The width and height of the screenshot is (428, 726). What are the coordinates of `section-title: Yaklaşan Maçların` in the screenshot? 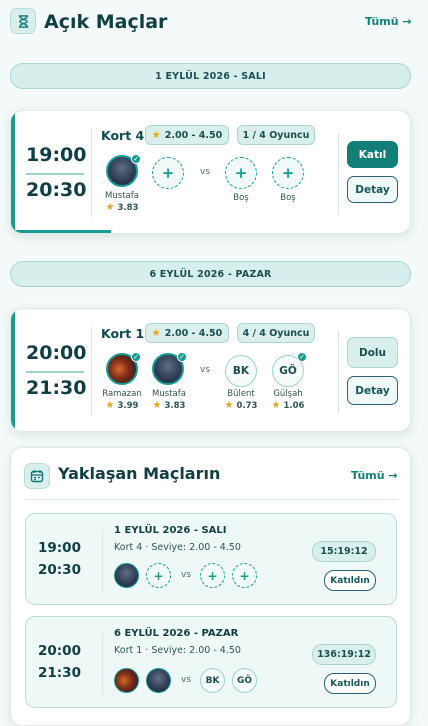 It's located at (139, 473).